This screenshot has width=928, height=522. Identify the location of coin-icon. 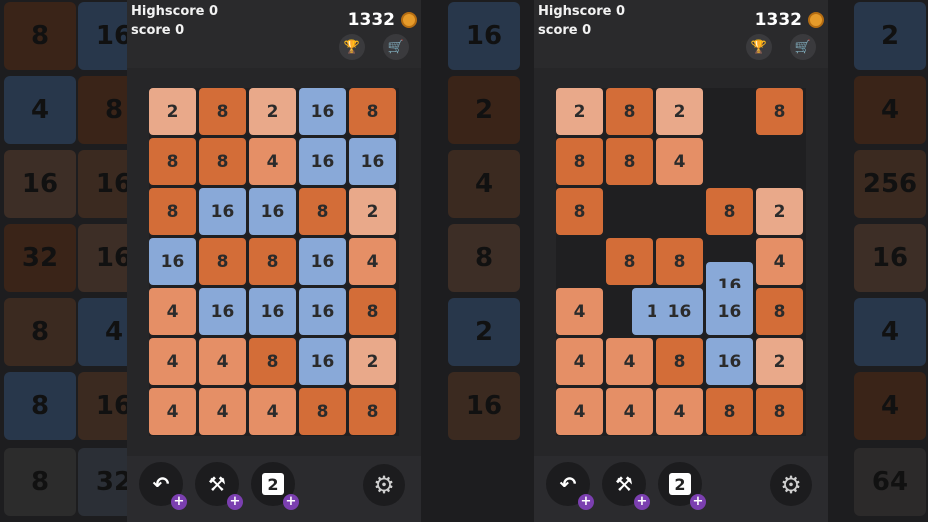
(409, 20).